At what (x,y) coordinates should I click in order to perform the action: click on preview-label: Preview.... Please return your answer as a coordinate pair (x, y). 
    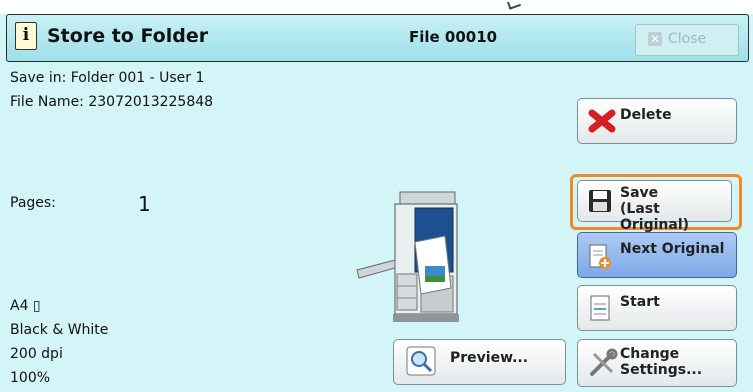
    Looking at the image, I should click on (489, 358).